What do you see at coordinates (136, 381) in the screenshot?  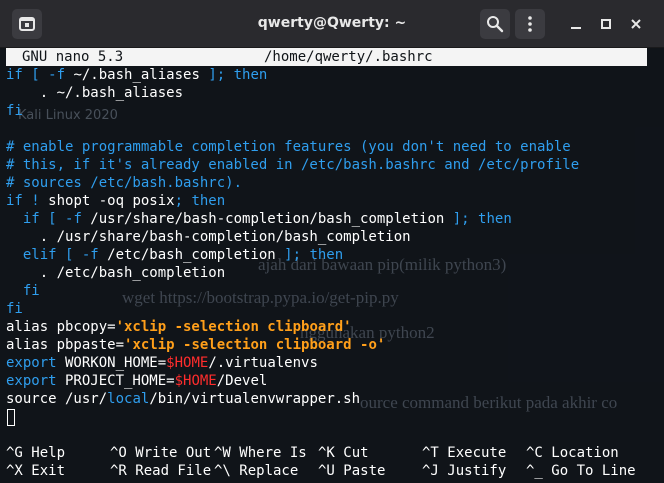 I see `code-line: export PROJECT_HOME=$HOME/Devel` at bounding box center [136, 381].